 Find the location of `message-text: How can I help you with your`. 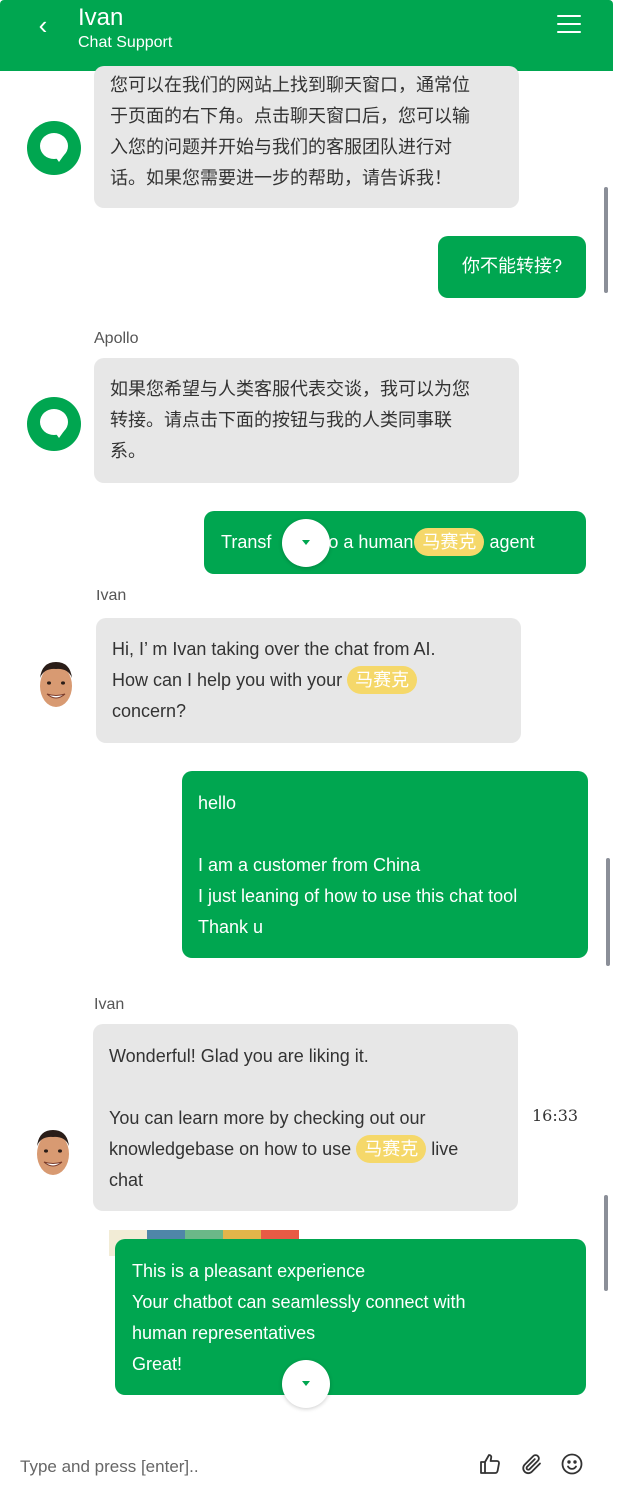

message-text: How can I help you with your is located at coordinates (227, 680).